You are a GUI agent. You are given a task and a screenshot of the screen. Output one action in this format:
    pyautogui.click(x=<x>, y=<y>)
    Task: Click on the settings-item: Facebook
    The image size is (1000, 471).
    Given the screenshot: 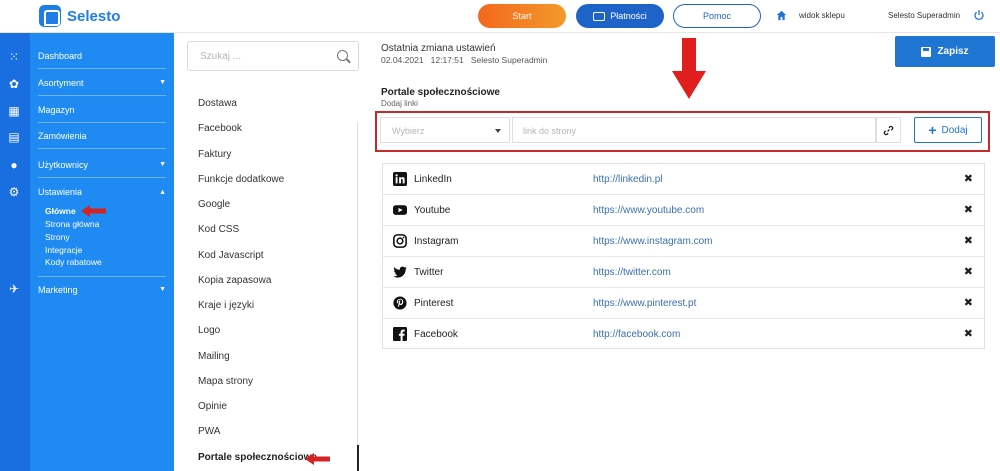 What is the action you would take?
    pyautogui.click(x=220, y=128)
    